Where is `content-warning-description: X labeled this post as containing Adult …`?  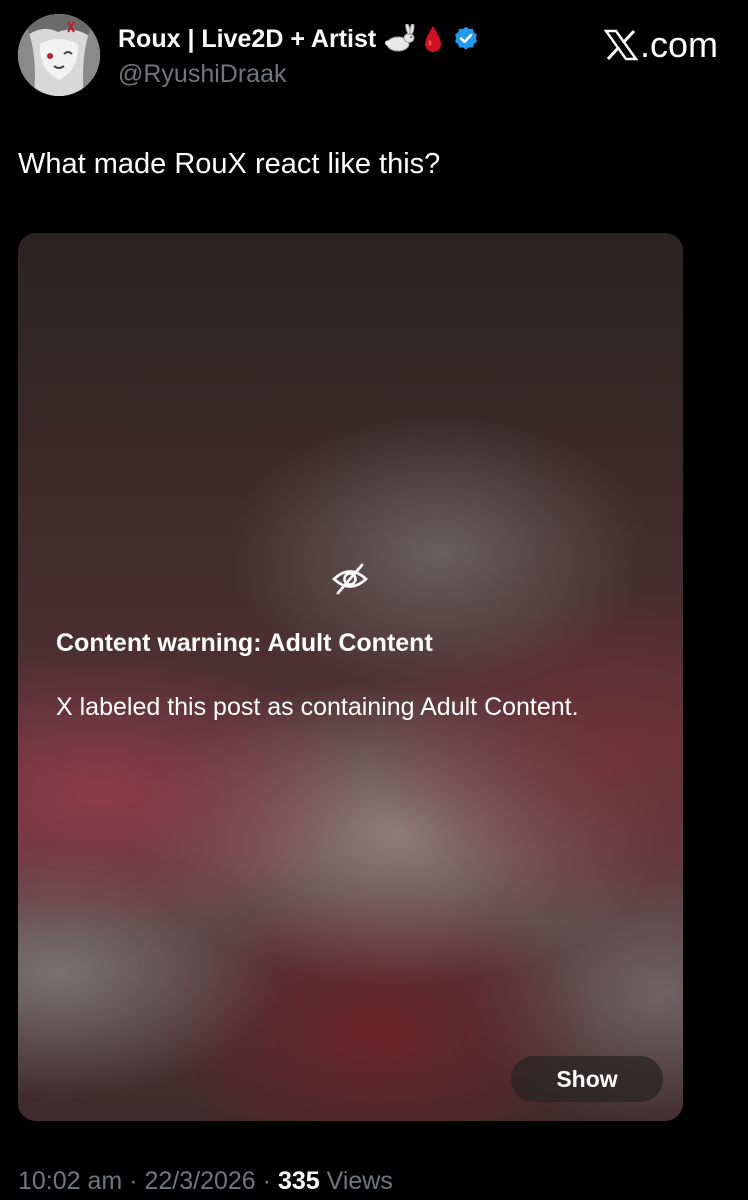
content-warning-description: X labeled this post as containing Adult … is located at coordinates (317, 707).